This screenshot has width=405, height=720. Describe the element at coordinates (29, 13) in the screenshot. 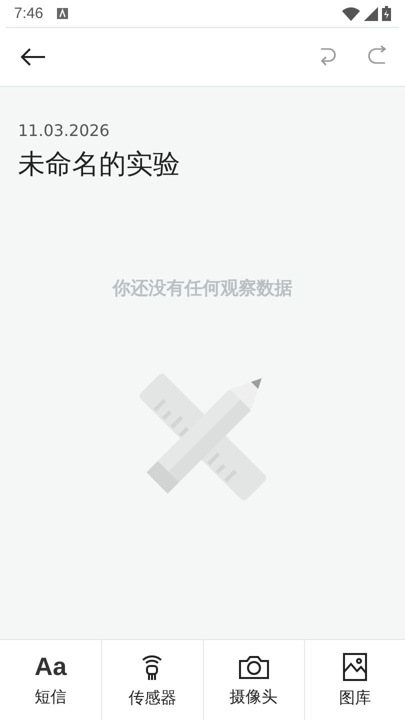

I see `status-time: 7:46` at that location.